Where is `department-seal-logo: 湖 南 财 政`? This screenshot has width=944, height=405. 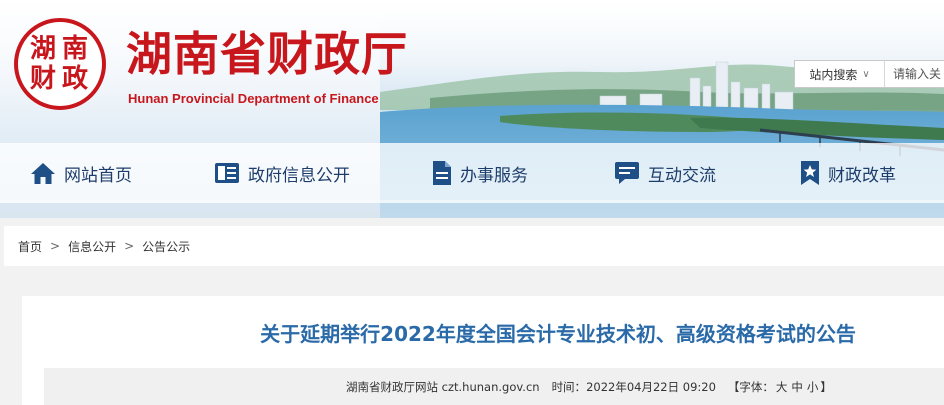
department-seal-logo: 湖 南 财 政 is located at coordinates (60, 64).